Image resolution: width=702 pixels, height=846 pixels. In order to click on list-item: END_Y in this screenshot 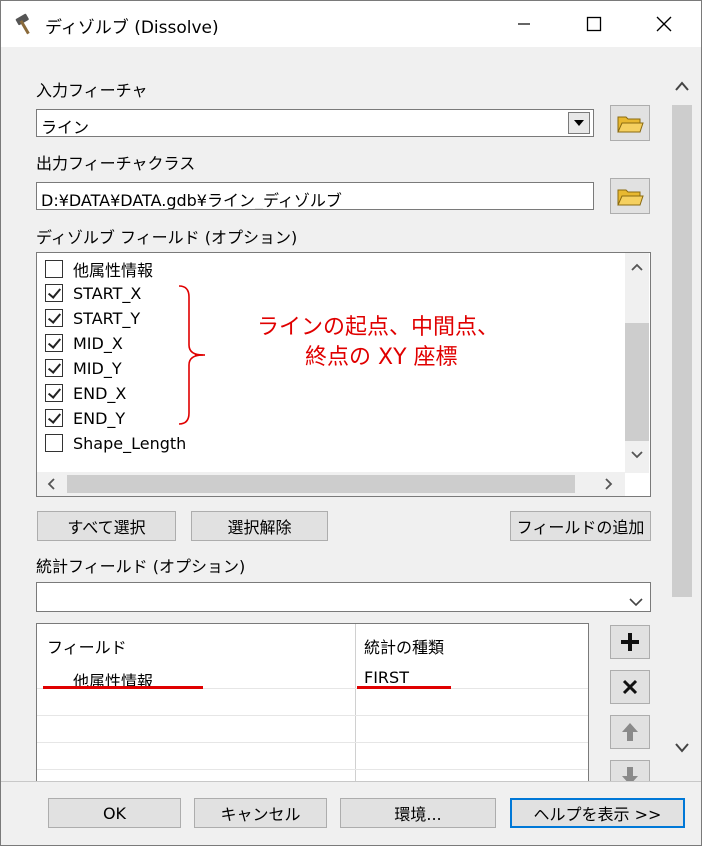, I will do `click(85, 418)`.